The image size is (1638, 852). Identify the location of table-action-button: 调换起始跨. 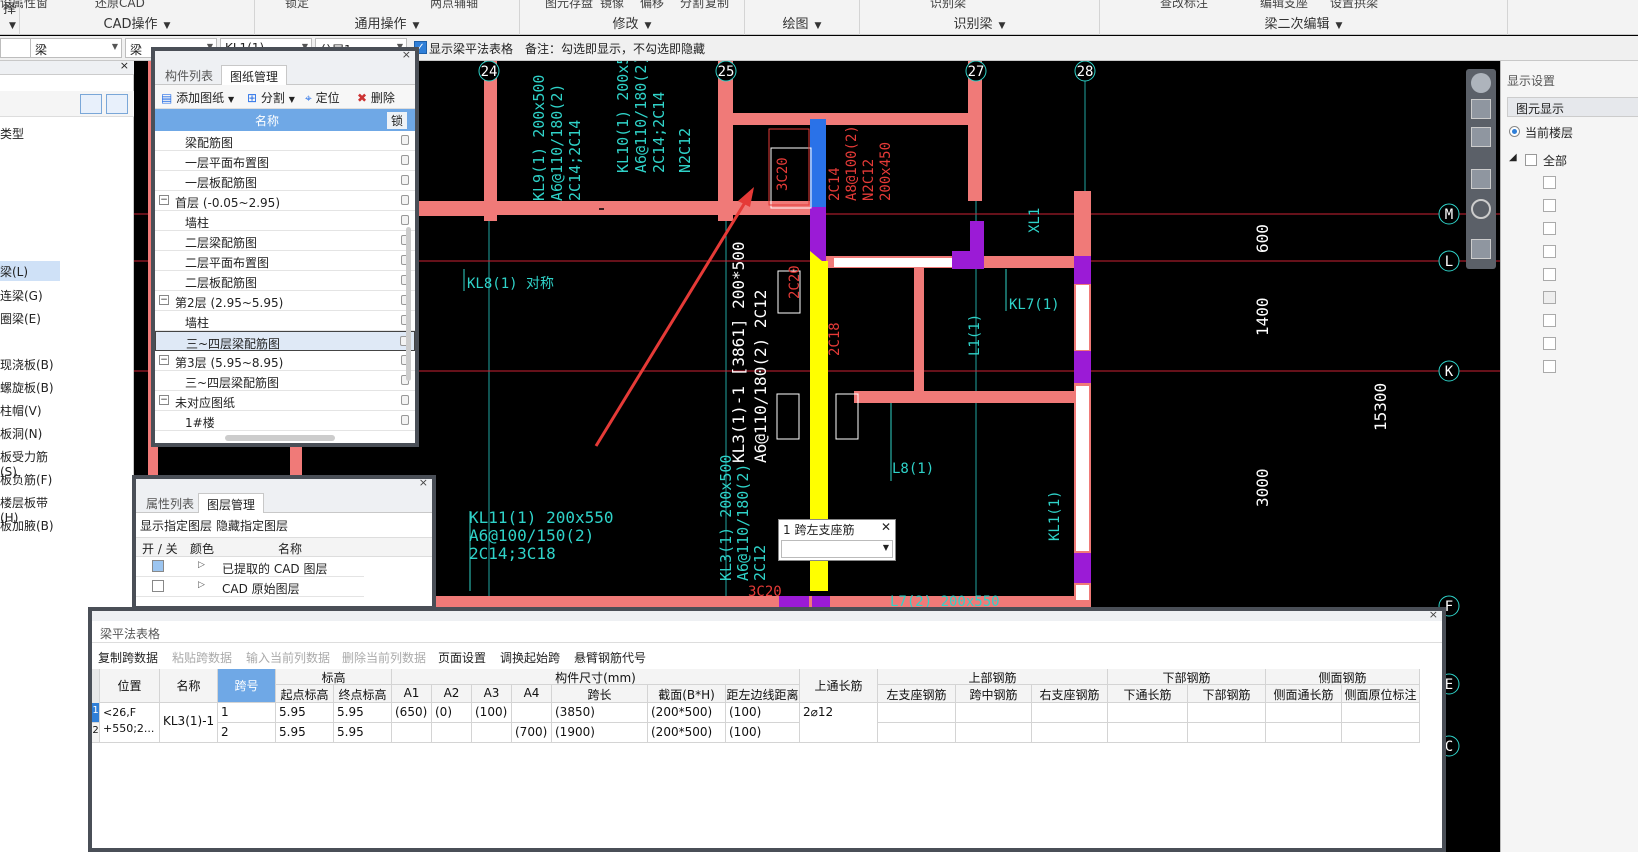
(530, 657).